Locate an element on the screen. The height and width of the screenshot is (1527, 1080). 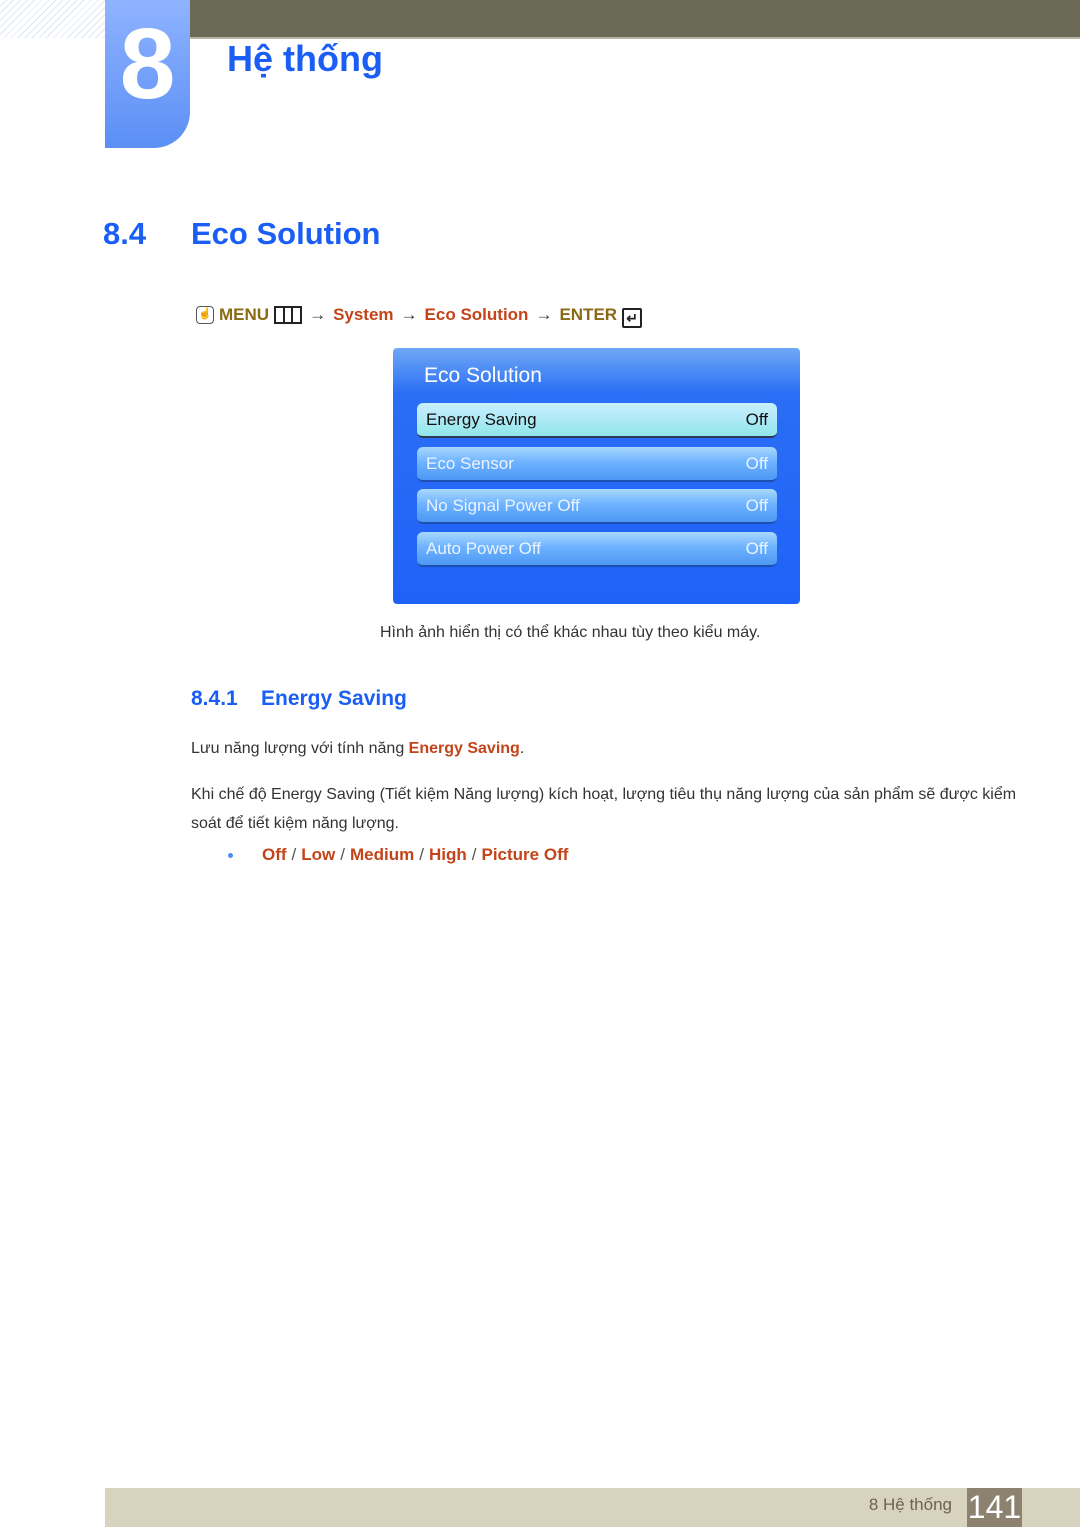
option-off: Off is located at coordinates (274, 854).